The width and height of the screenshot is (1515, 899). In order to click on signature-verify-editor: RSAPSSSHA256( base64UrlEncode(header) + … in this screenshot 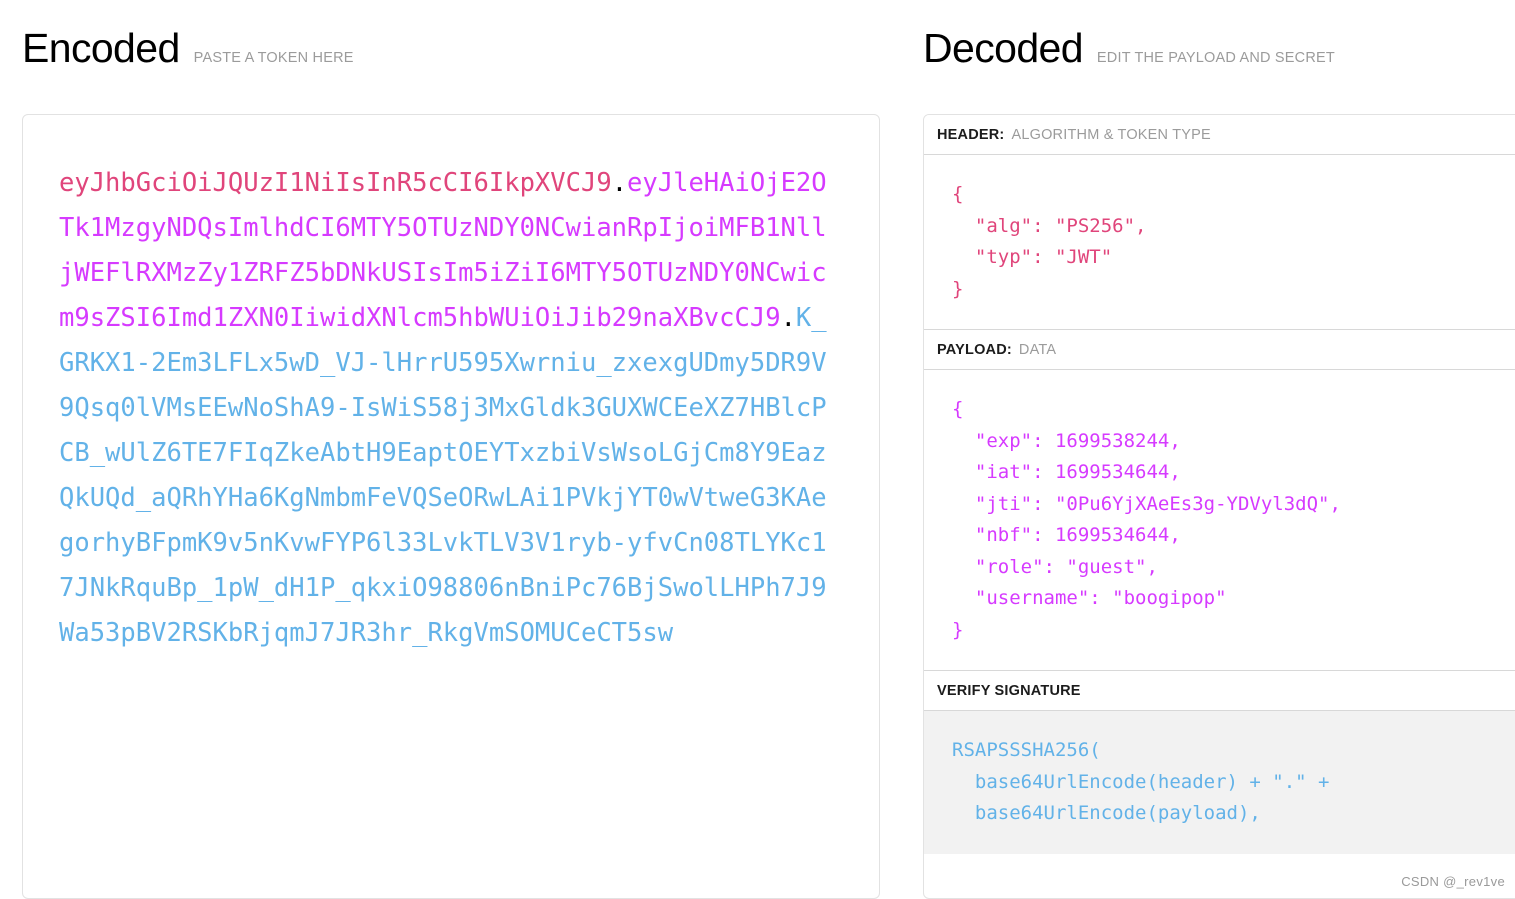, I will do `click(1219, 782)`.